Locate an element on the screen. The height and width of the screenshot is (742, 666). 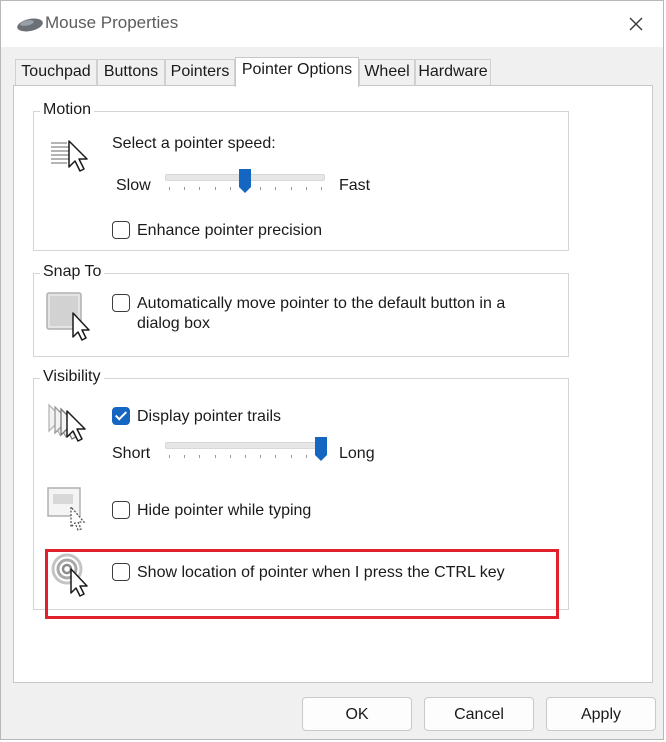
cancel-button: Cancel is located at coordinates (479, 714).